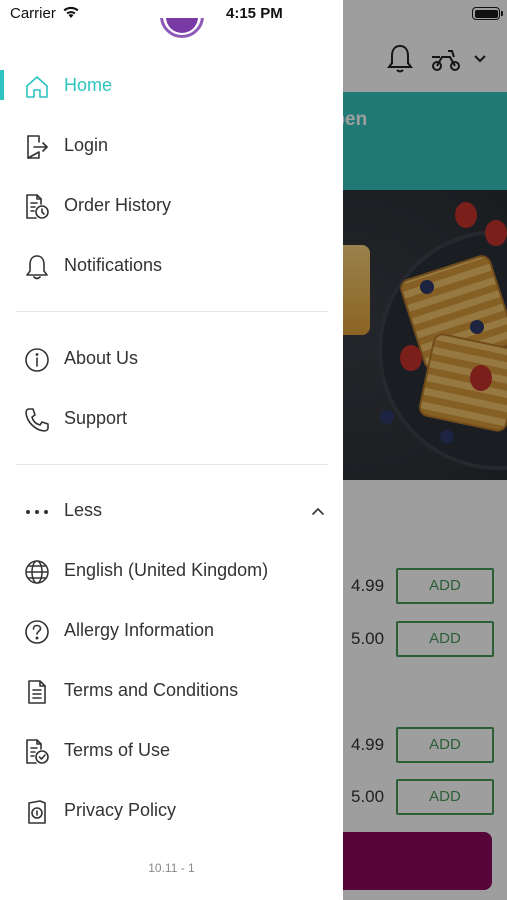  Describe the element at coordinates (113, 265) in the screenshot. I see `drawer-item-label: Notifications` at that location.